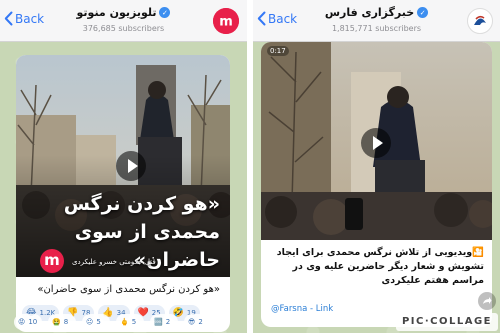 The image size is (500, 333). I want to click on vomit-emoji-icon: 🤮, so click(56, 322).